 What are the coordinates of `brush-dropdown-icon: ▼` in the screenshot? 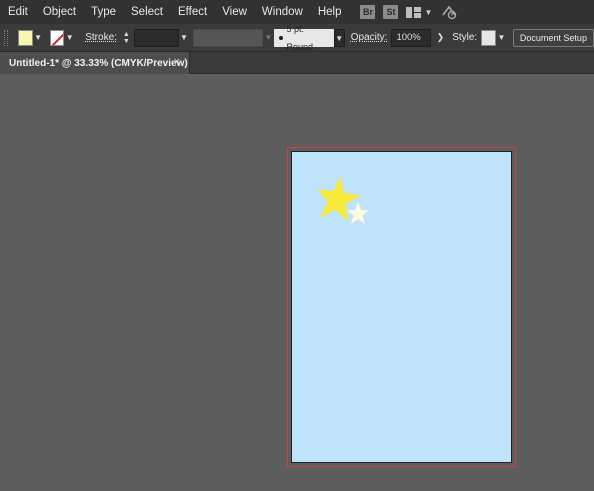 It's located at (339, 37).